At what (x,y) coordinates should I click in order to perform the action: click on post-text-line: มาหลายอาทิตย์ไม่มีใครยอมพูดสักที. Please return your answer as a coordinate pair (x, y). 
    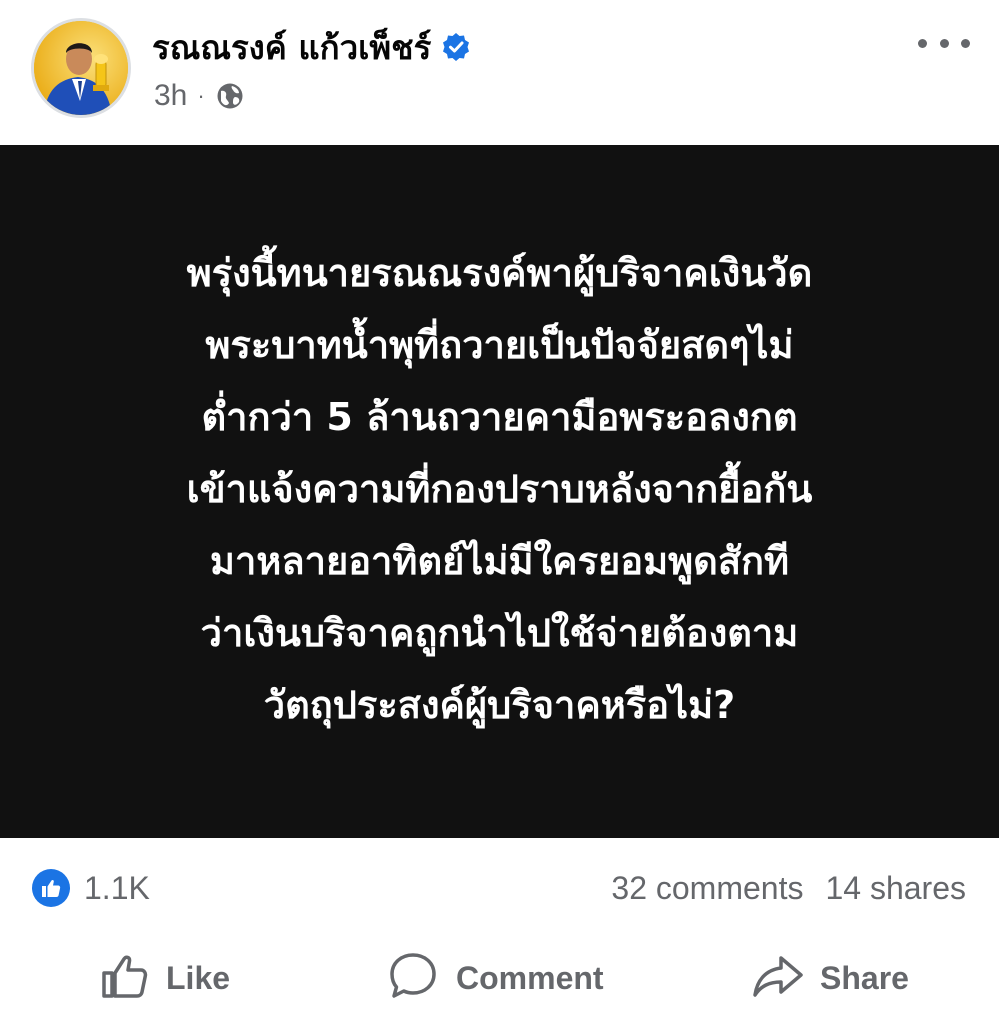
    Looking at the image, I should click on (499, 561).